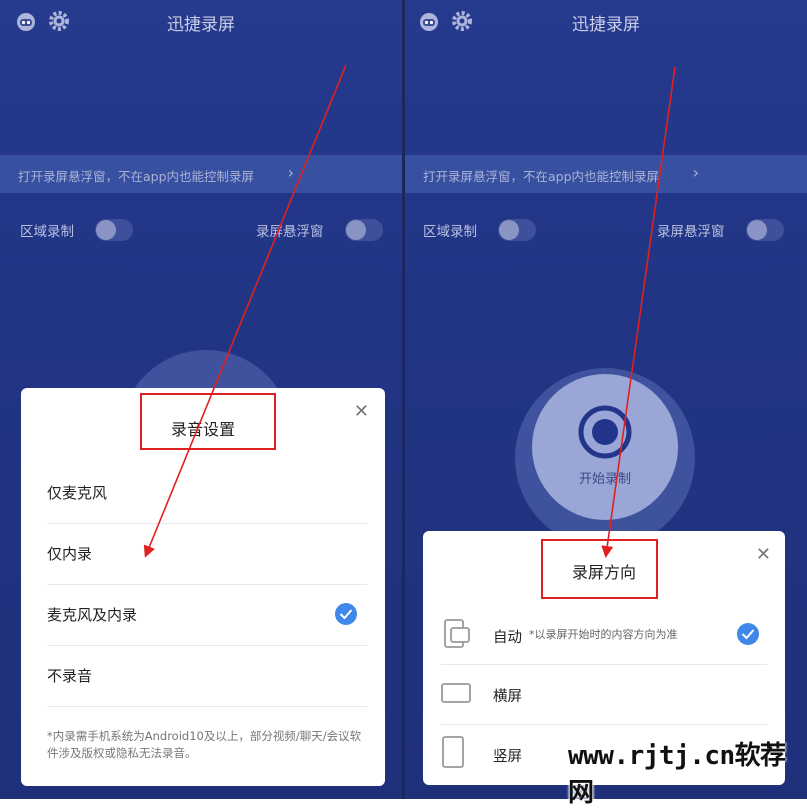 This screenshot has height=809, width=807. What do you see at coordinates (677, 774) in the screenshot?
I see `watermark: www.rjtj.cn软荐网` at bounding box center [677, 774].